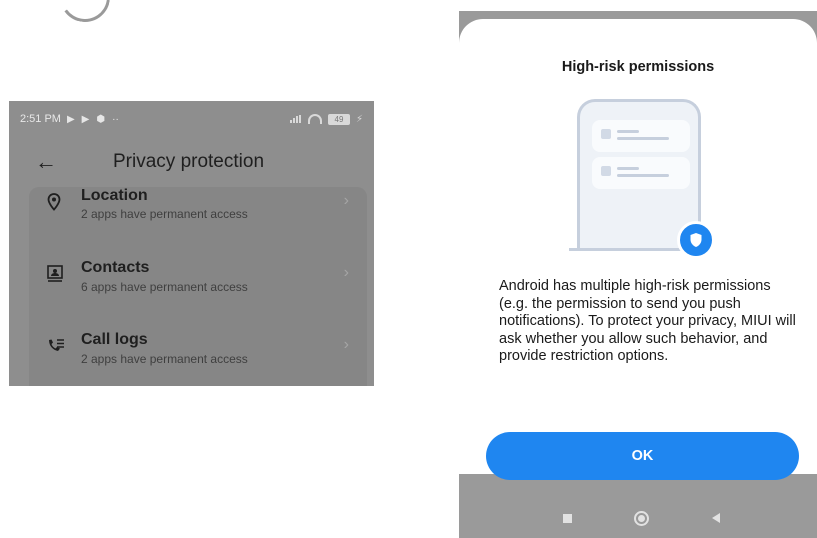 The width and height of the screenshot is (817, 538). What do you see at coordinates (359, 119) in the screenshot?
I see `charging-icon: ⚡` at bounding box center [359, 119].